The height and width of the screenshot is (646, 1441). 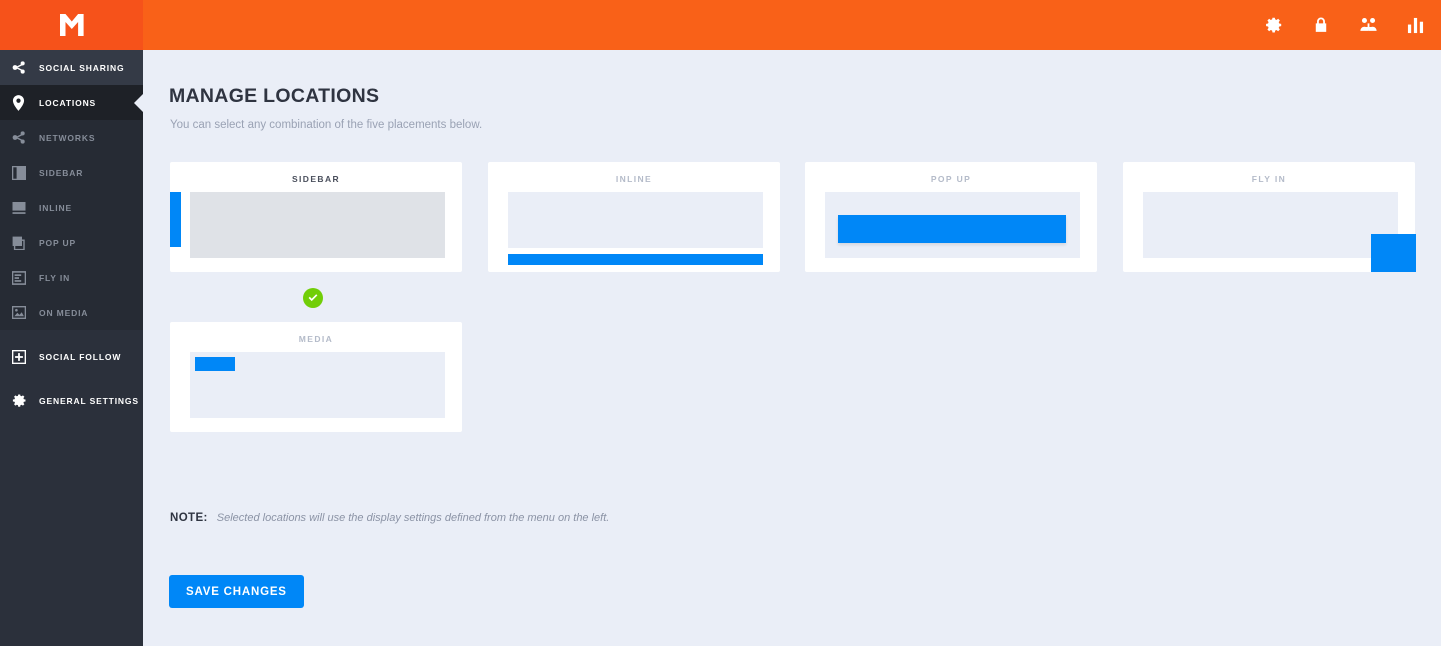 I want to click on sidebar-item-social-sharing: SOCIAL SHARING, so click(x=71, y=67).